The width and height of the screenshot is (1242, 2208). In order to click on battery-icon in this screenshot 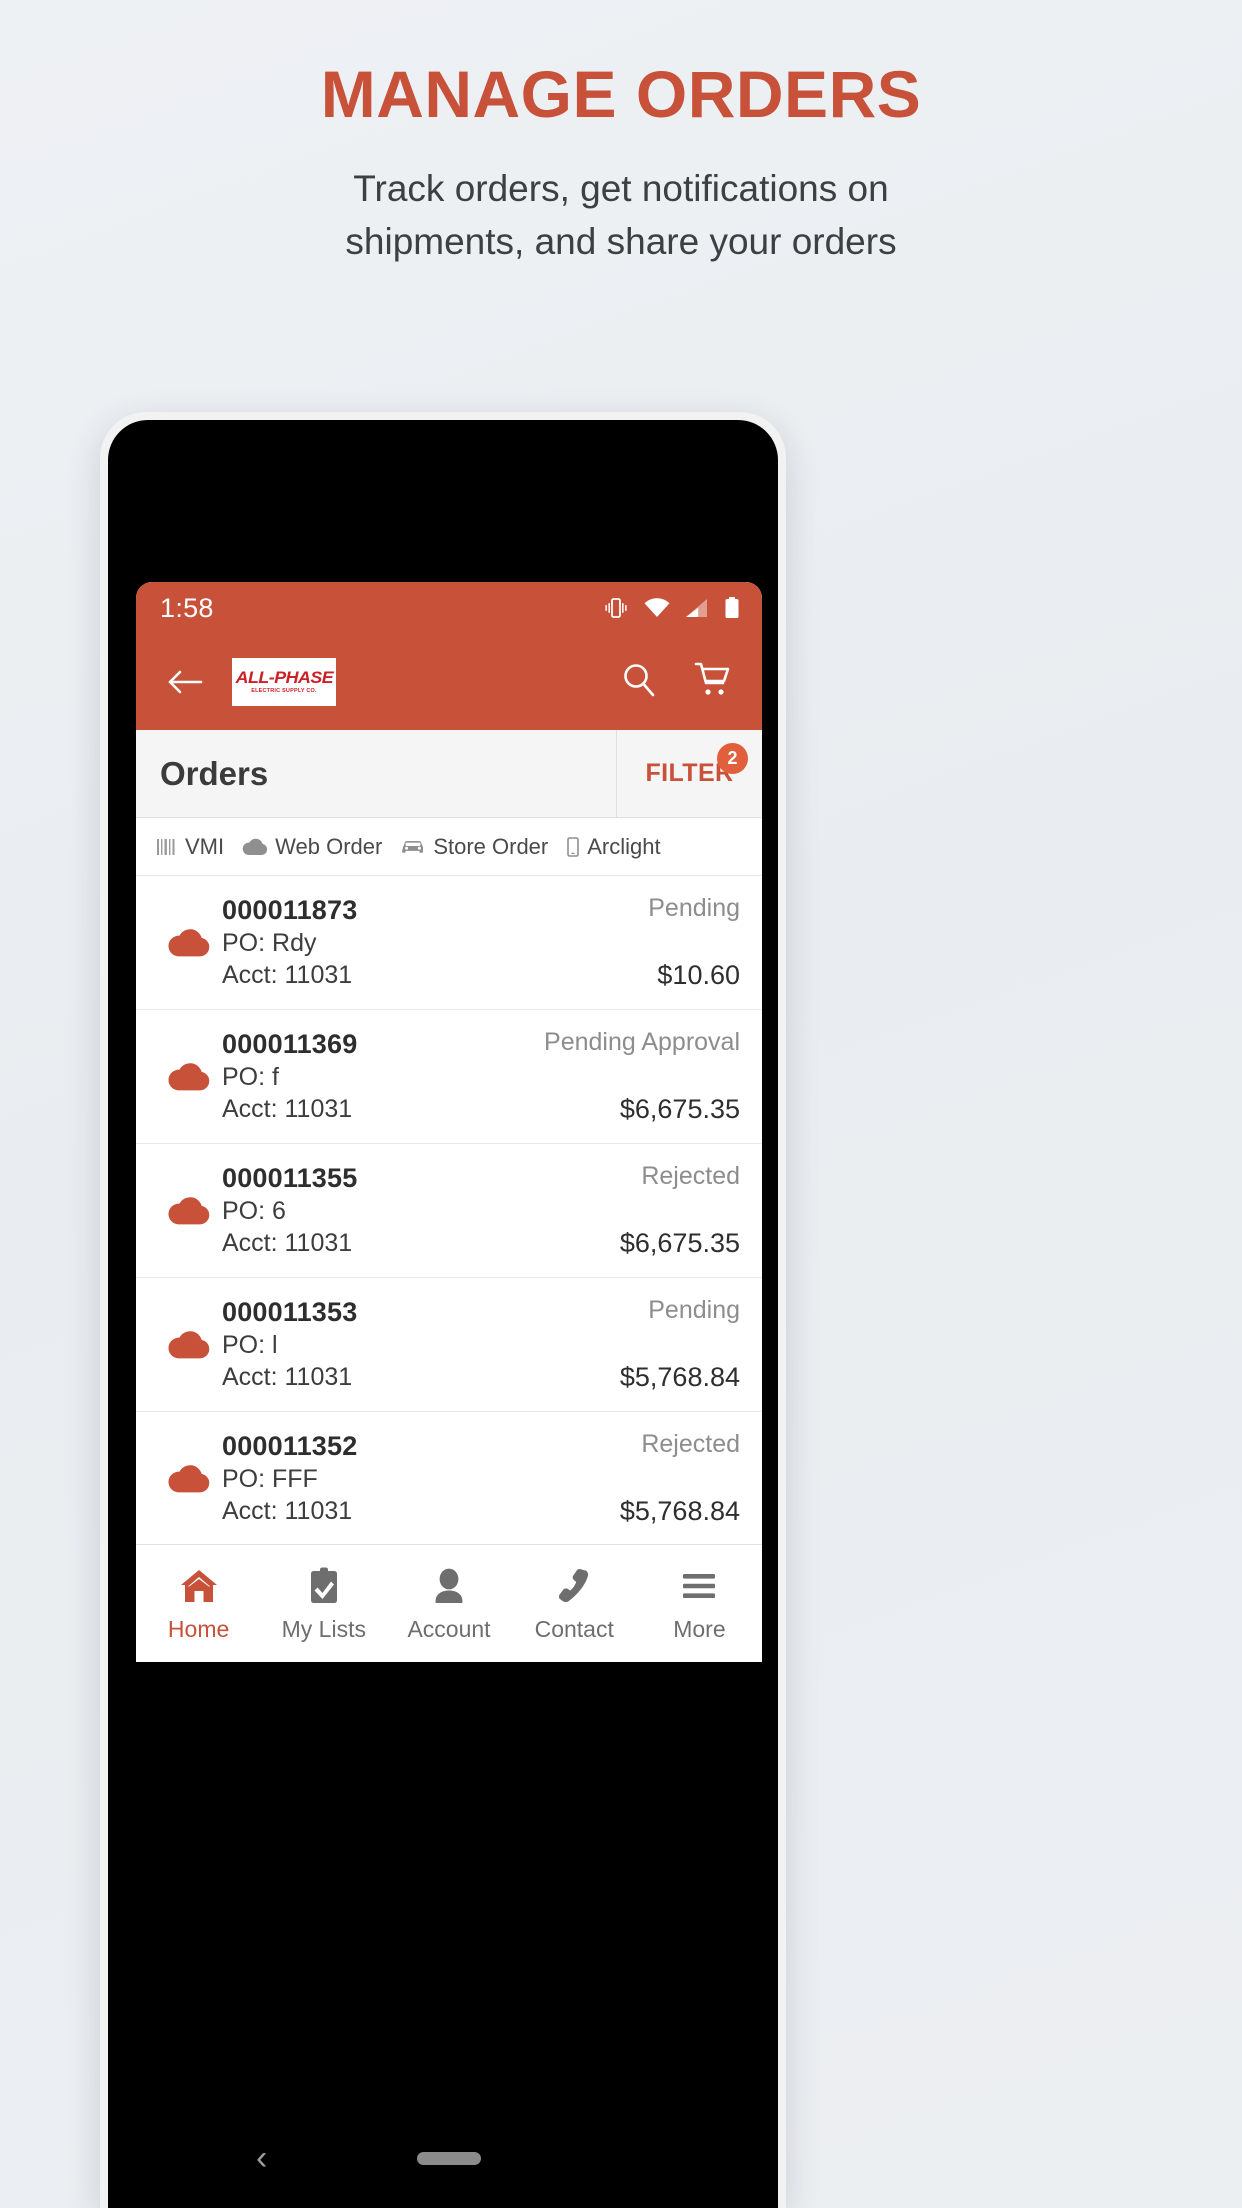, I will do `click(732, 608)`.